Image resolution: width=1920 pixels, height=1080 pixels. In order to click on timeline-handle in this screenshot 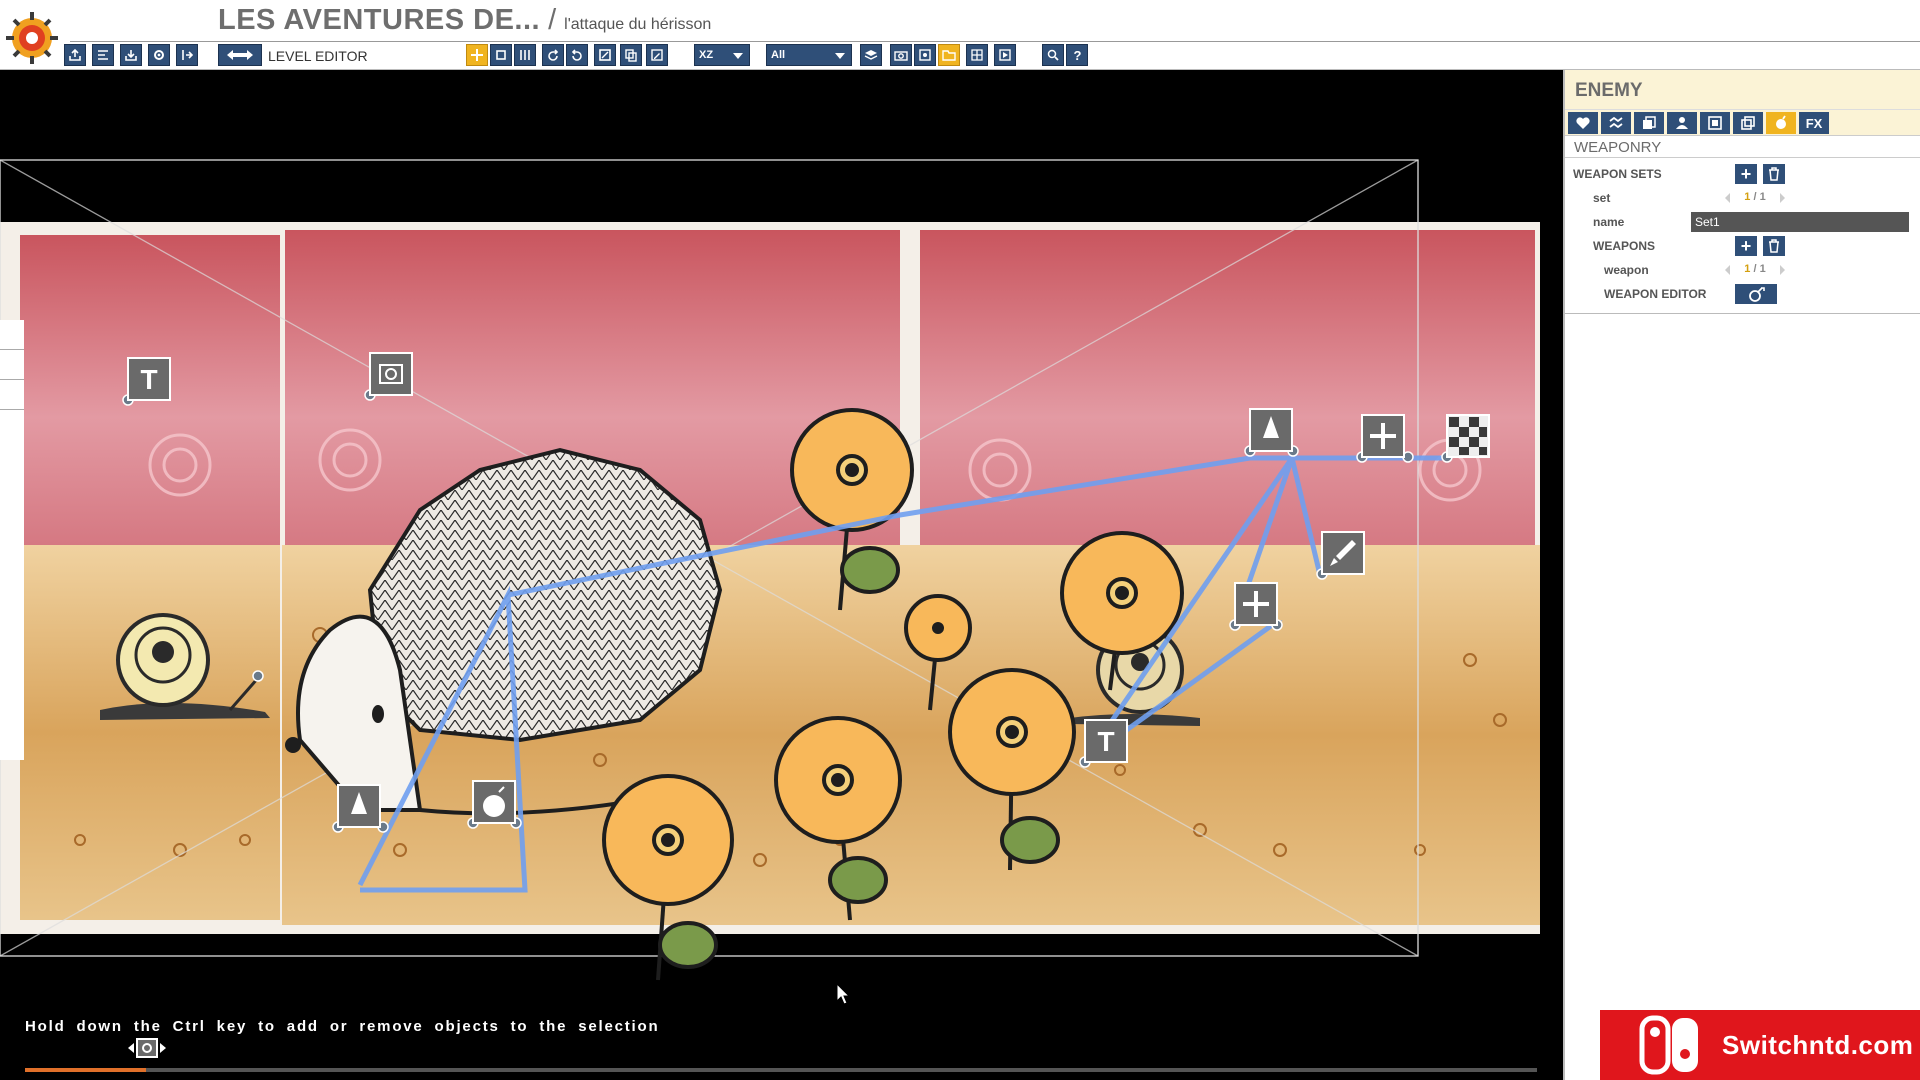, I will do `click(147, 1048)`.